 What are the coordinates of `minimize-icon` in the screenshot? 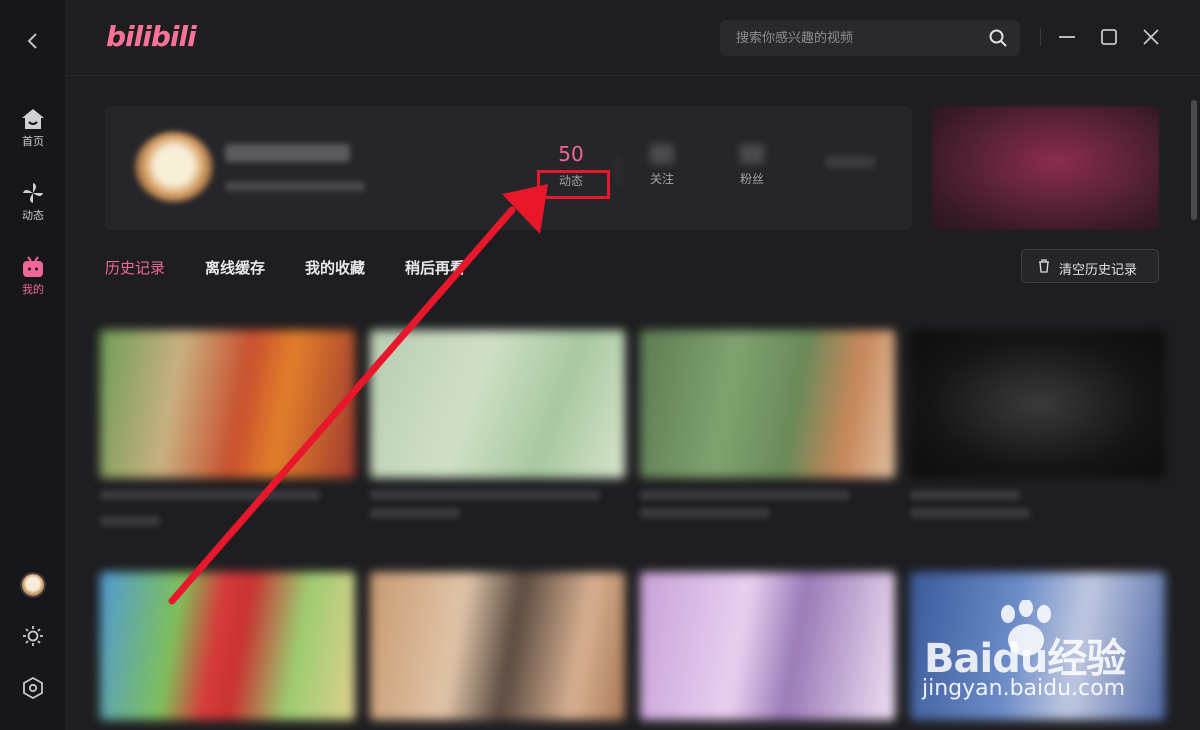 It's located at (1067, 37).